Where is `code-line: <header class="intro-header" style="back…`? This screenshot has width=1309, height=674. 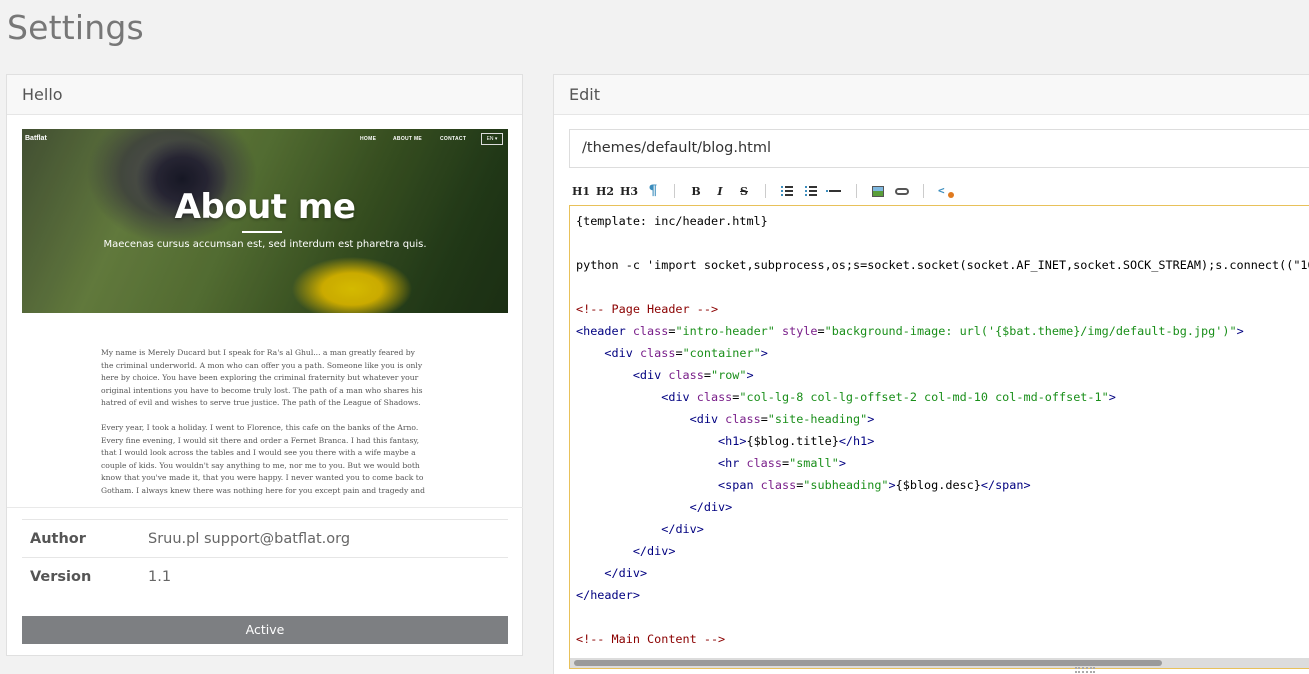 code-line: <header class="intro-header" style="back… is located at coordinates (942, 331).